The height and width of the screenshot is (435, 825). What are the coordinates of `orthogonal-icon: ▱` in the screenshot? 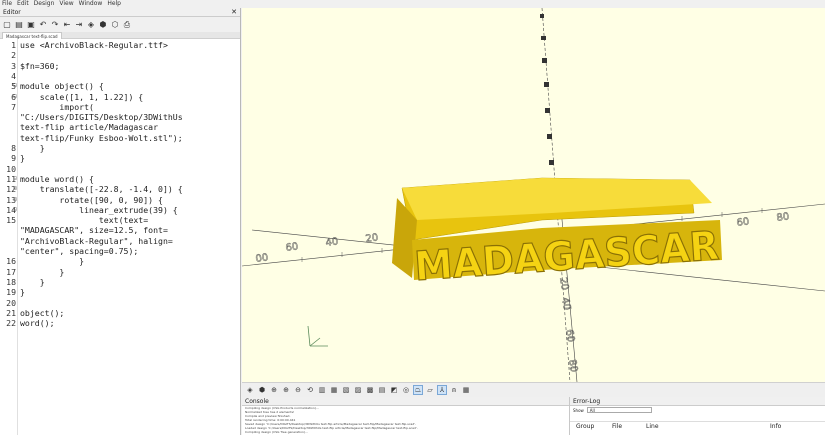 It's located at (430, 390).